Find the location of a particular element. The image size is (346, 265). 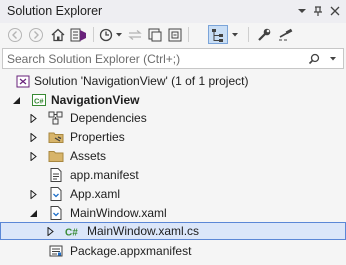

window-title: Solution Explorer is located at coordinates (55, 11).